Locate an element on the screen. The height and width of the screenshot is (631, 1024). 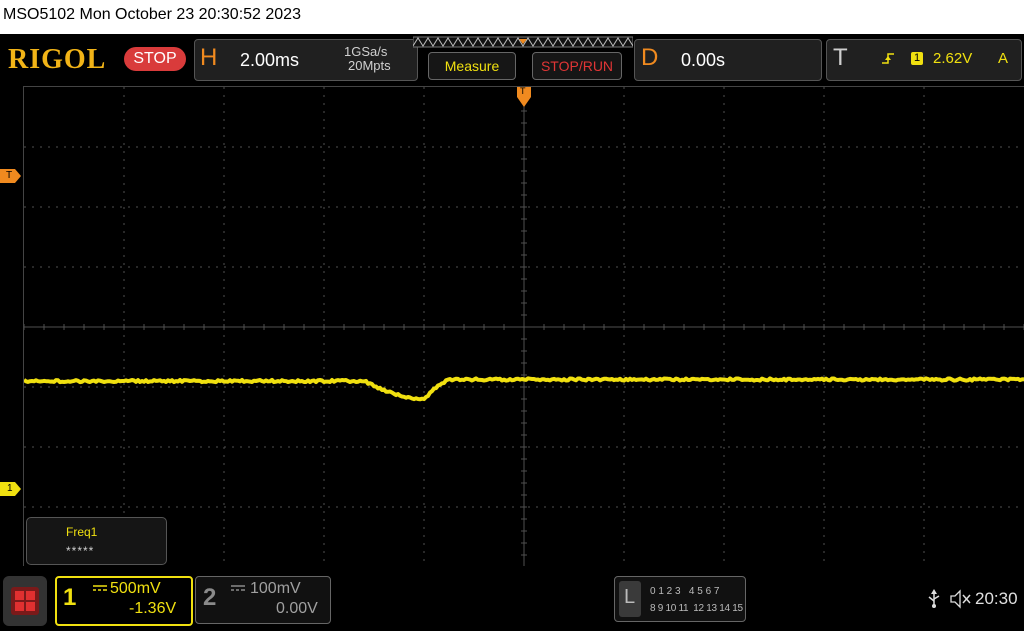
channel1-number: 1 is located at coordinates (69, 598).